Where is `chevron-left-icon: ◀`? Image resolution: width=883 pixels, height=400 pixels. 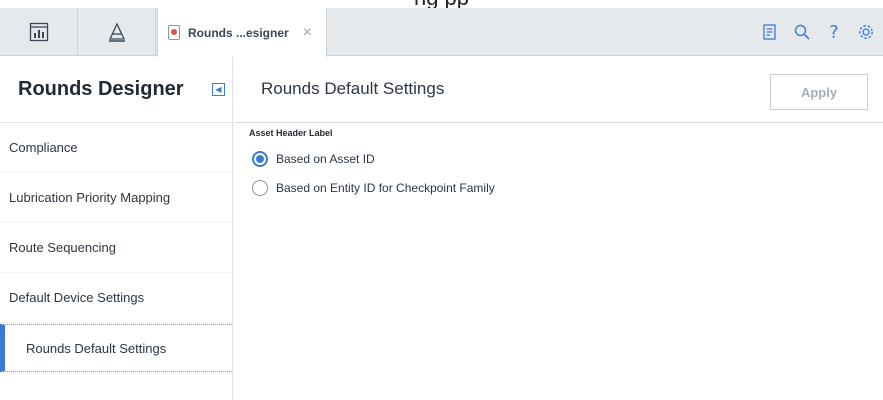 chevron-left-icon: ◀ is located at coordinates (218, 89).